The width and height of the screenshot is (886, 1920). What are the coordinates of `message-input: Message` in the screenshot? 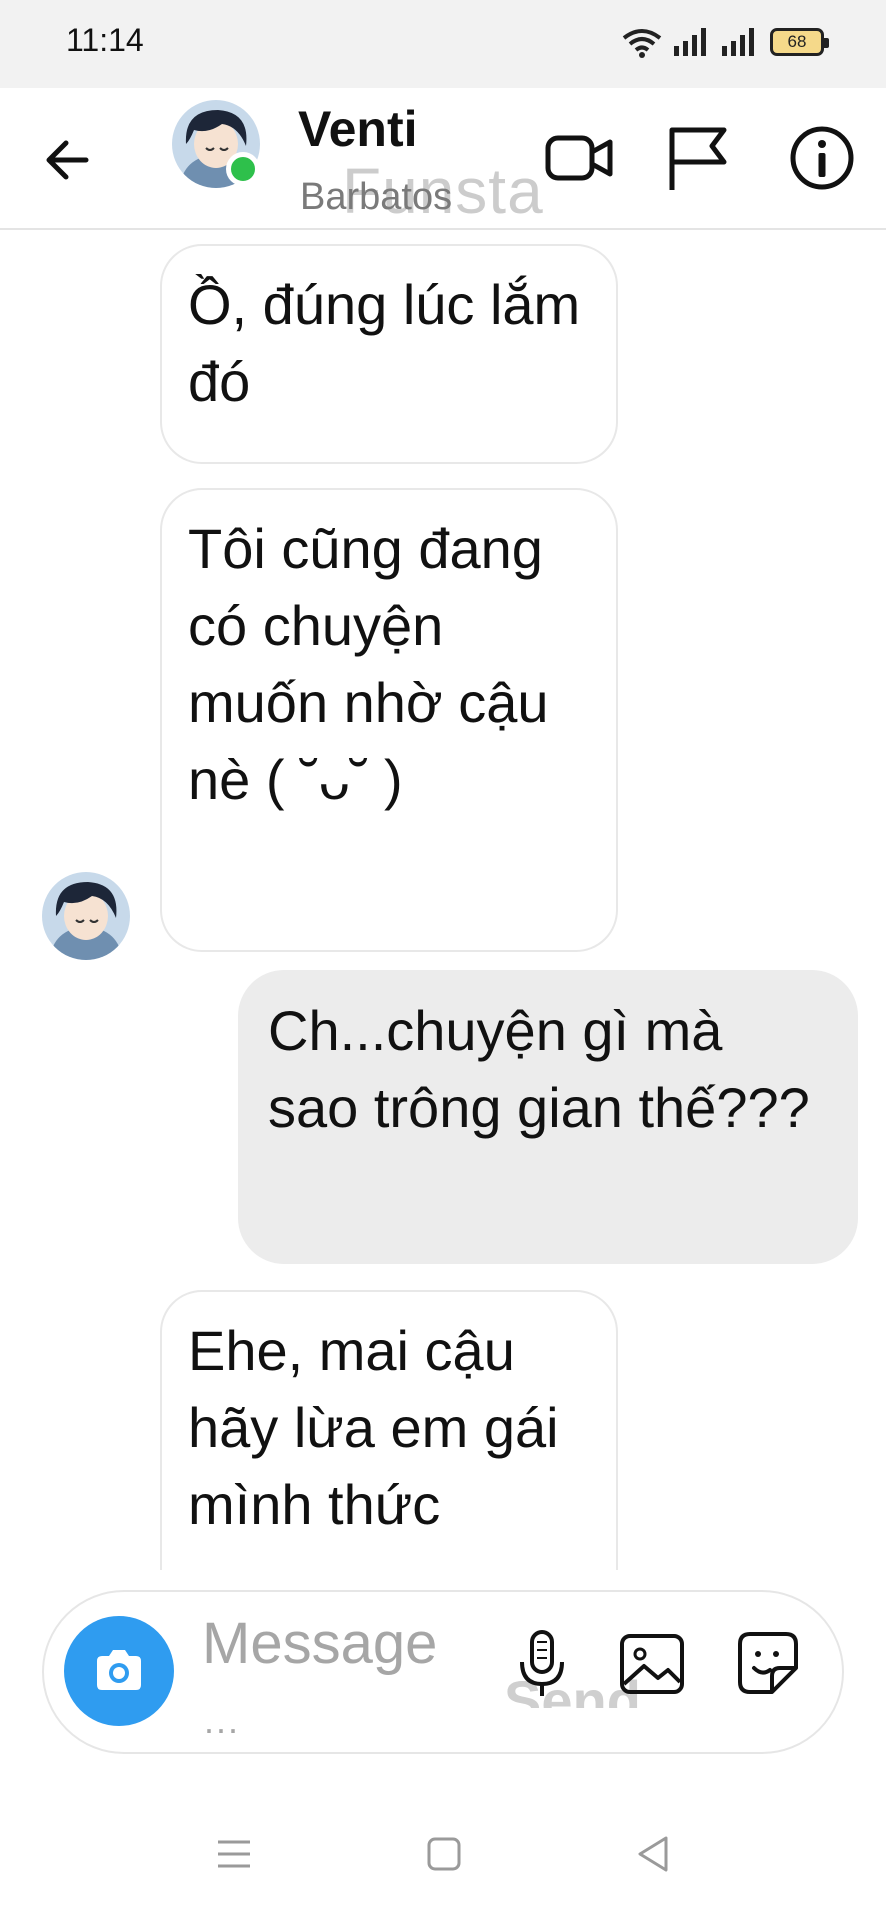 It's located at (319, 1643).